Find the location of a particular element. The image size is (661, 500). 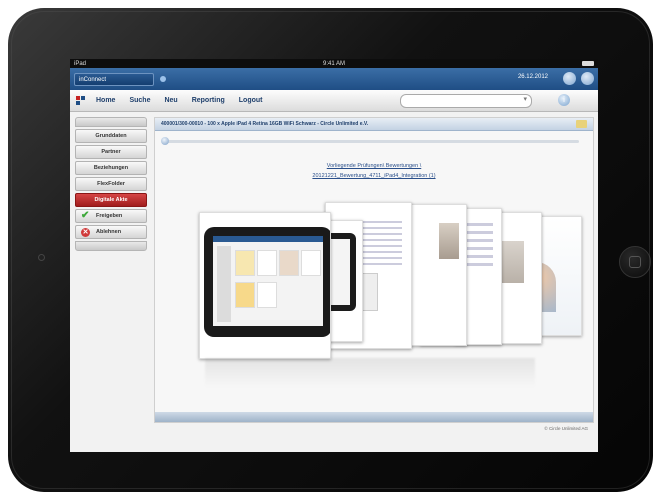

menu-logout: Logout is located at coordinates (251, 100).